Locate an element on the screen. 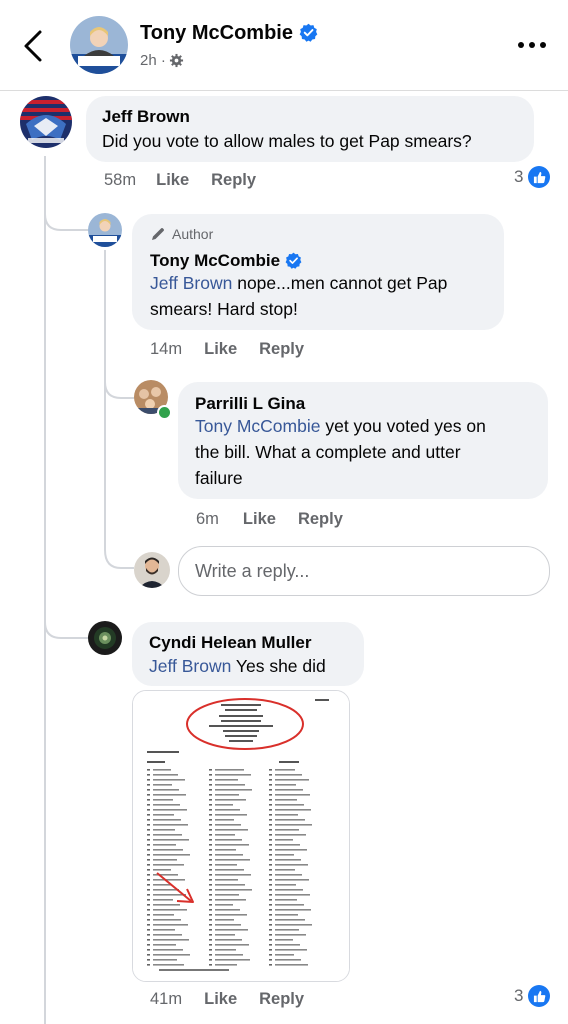 This screenshot has width=568, height=1024. thread-line-main is located at coordinates (45, 590).